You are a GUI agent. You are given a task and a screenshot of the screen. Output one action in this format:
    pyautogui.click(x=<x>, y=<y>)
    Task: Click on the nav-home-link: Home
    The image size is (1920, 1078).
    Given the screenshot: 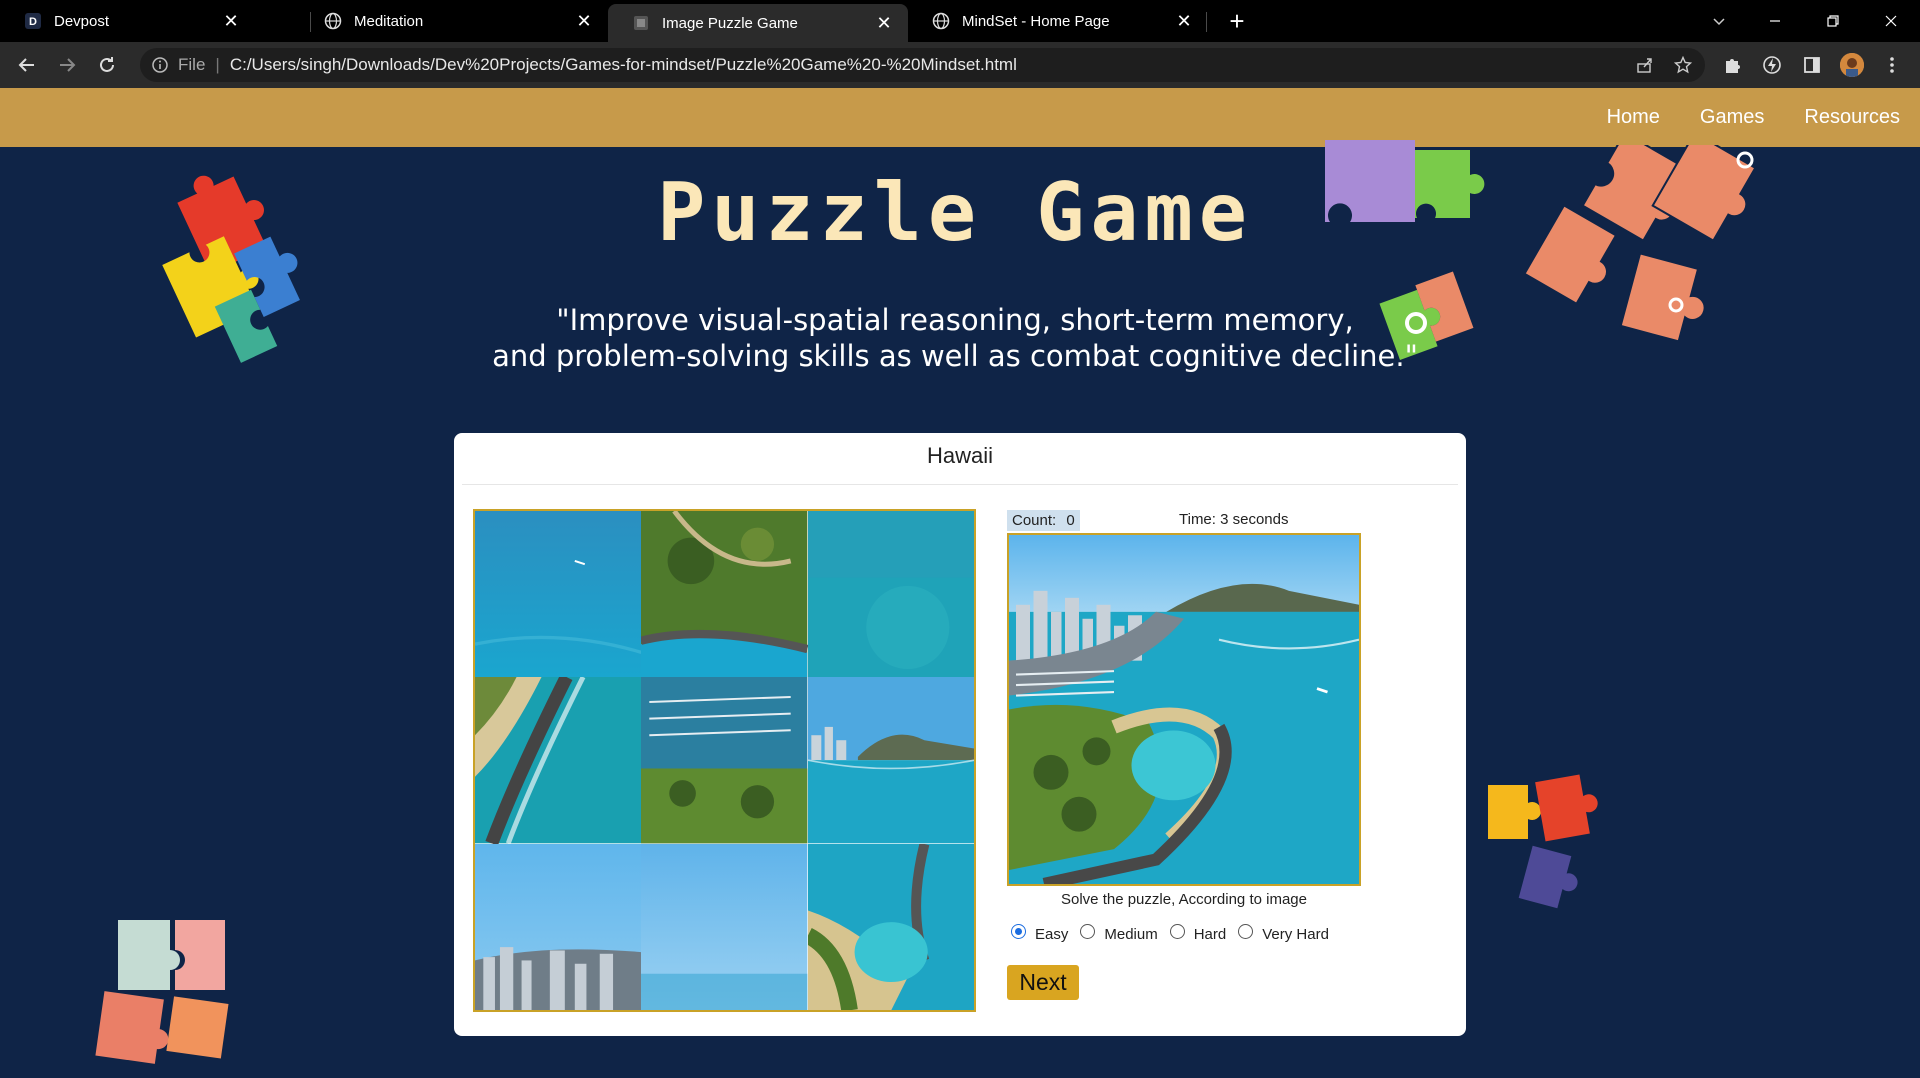 What is the action you would take?
    pyautogui.click(x=1633, y=117)
    